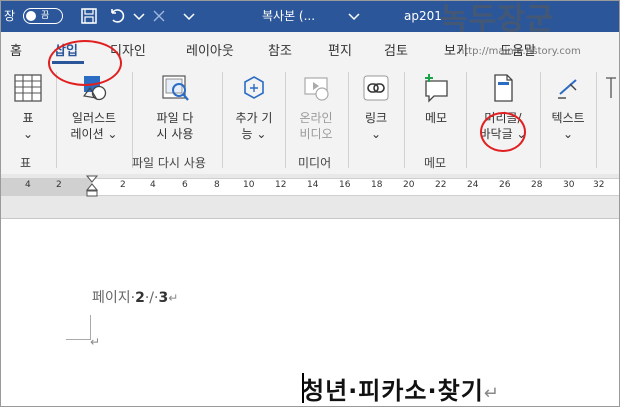  I want to click on page-current: 2, so click(140, 298).